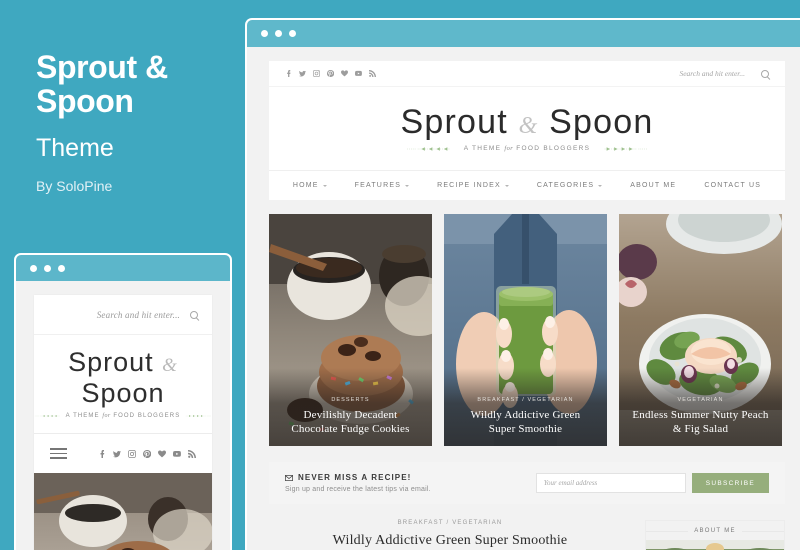 The width and height of the screenshot is (800, 550). I want to click on promo-title-line2: Spoon, so click(85, 101).